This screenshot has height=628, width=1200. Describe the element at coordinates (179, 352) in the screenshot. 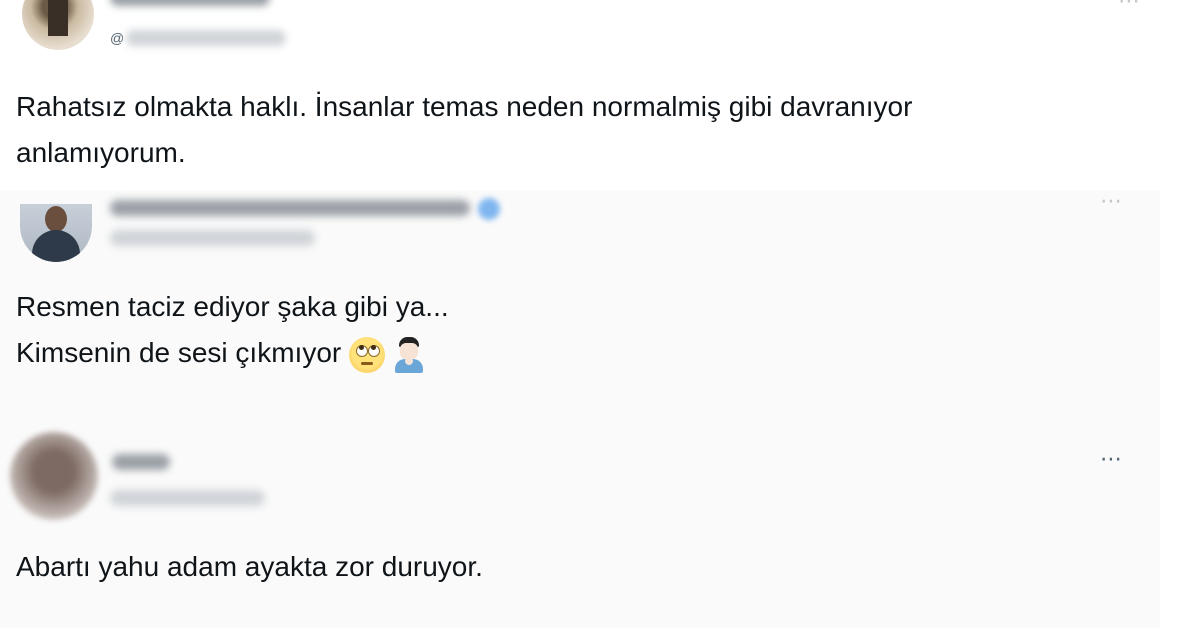

I see `tweet-text-line: Kimsenin de sesi çıkmıyor` at that location.